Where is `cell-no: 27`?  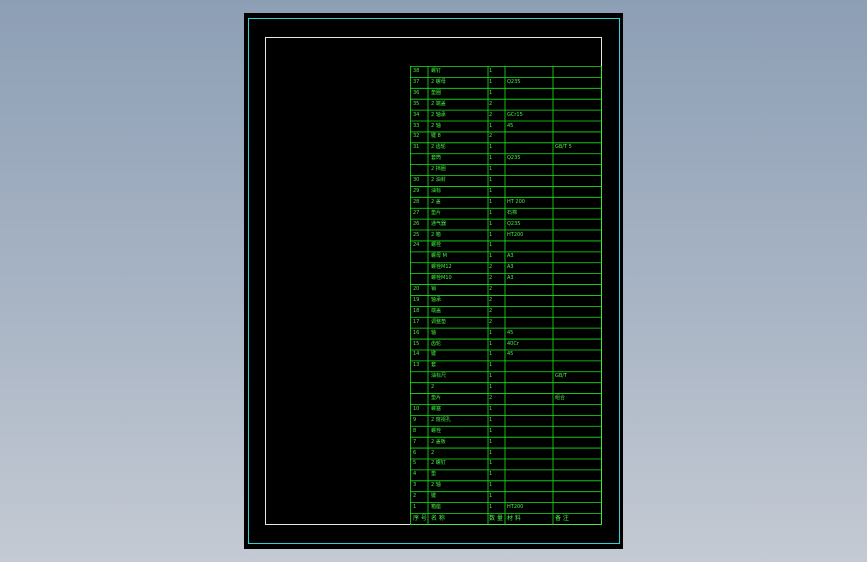 cell-no: 27 is located at coordinates (416, 212).